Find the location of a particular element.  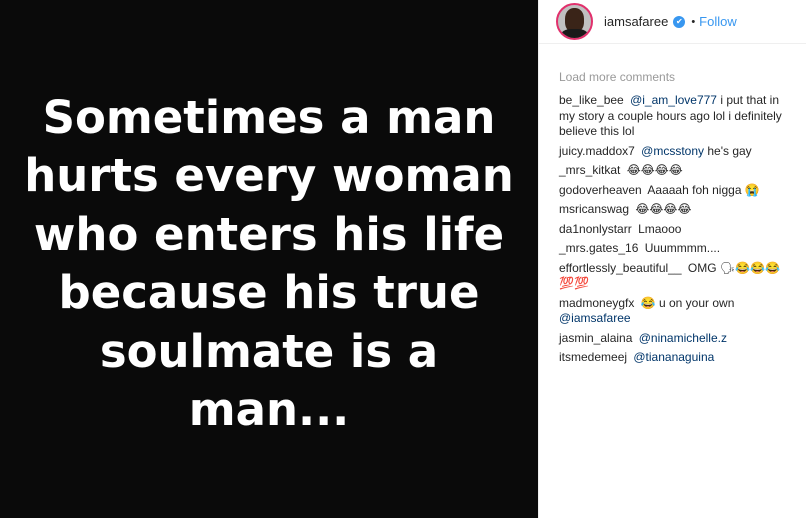

comment-username: _mrs_kitkat is located at coordinates (589, 170).